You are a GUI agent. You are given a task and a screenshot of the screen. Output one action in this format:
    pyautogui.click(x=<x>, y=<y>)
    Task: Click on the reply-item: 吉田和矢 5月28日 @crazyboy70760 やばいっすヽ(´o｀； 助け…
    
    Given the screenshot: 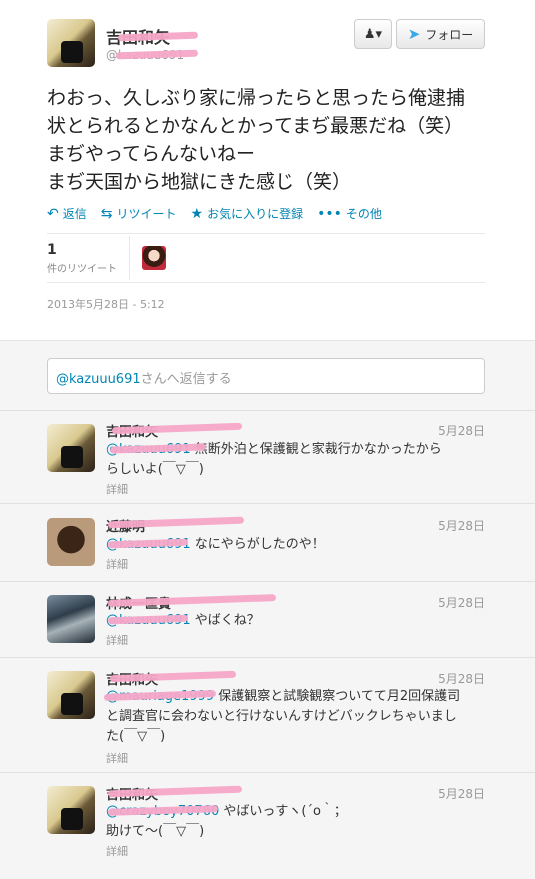 What is the action you would take?
    pyautogui.click(x=267, y=825)
    